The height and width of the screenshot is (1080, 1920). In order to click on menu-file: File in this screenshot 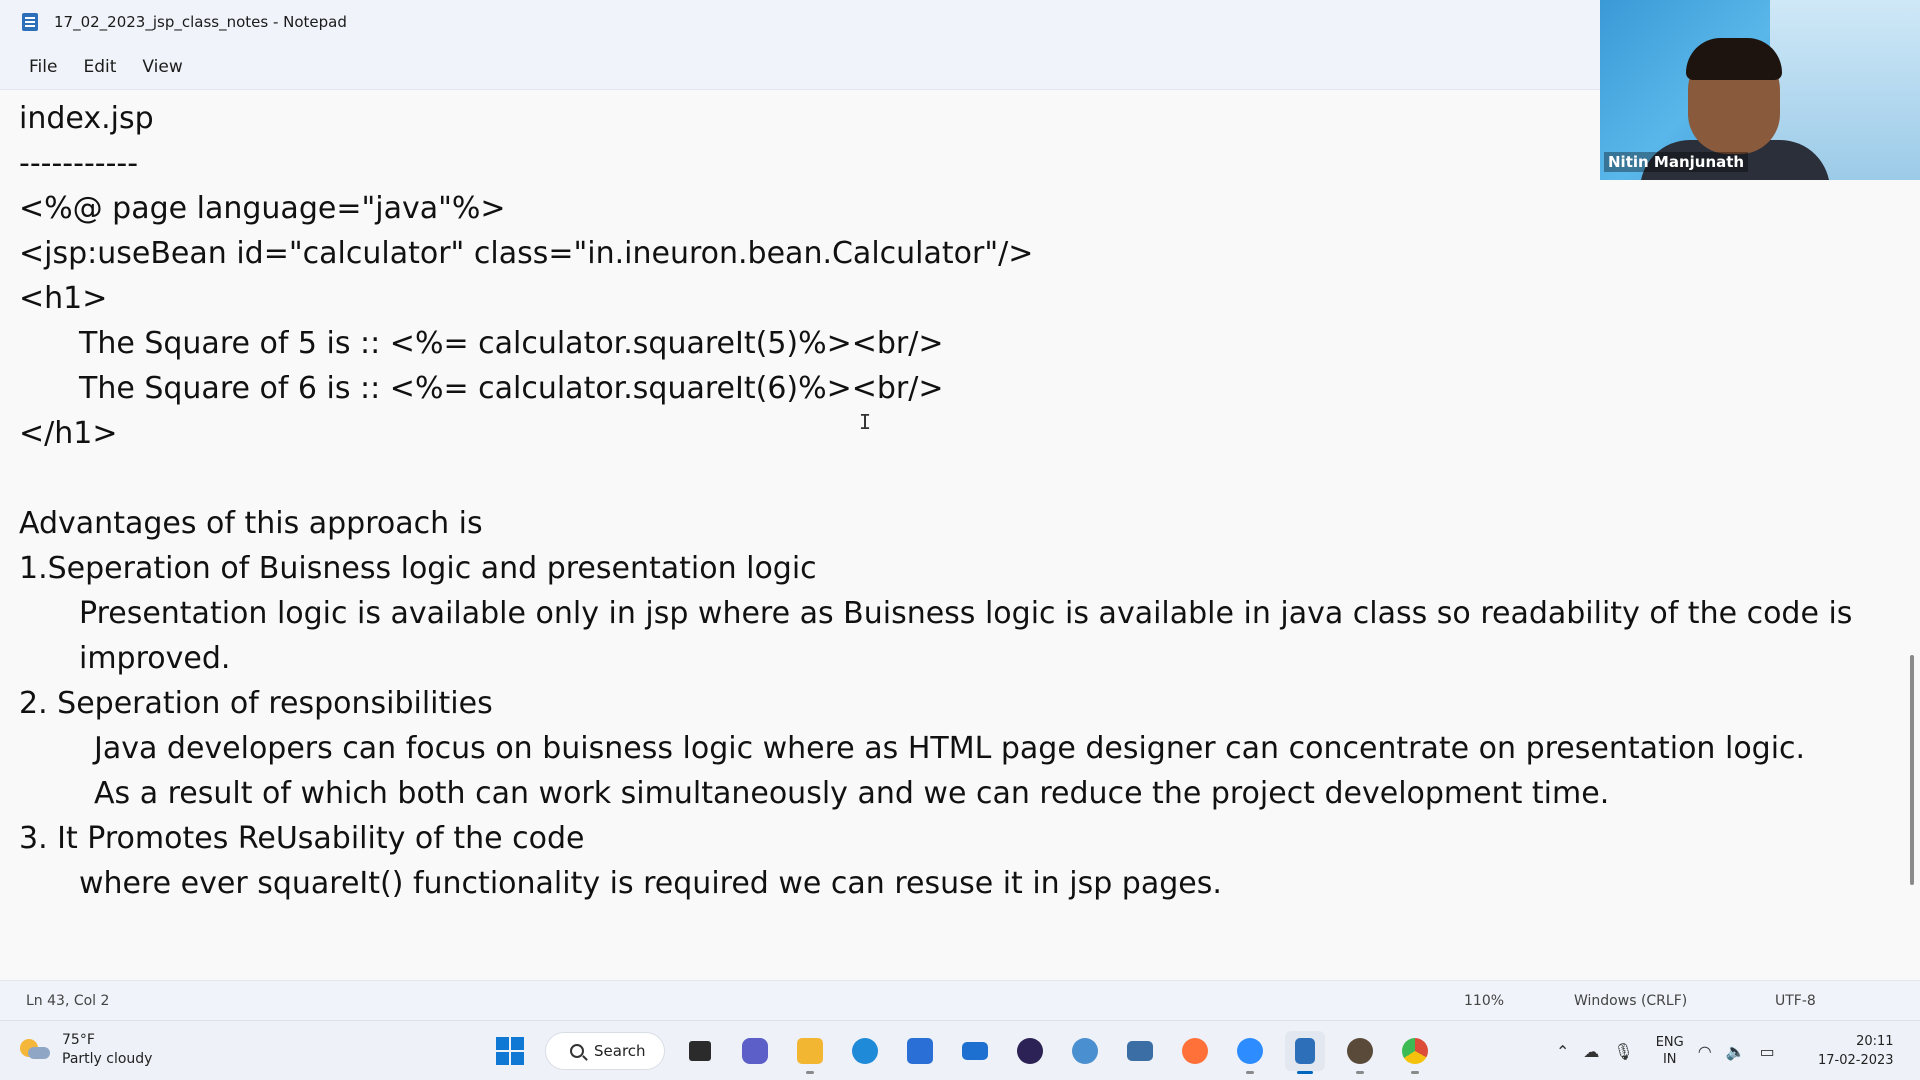, I will do `click(43, 67)`.